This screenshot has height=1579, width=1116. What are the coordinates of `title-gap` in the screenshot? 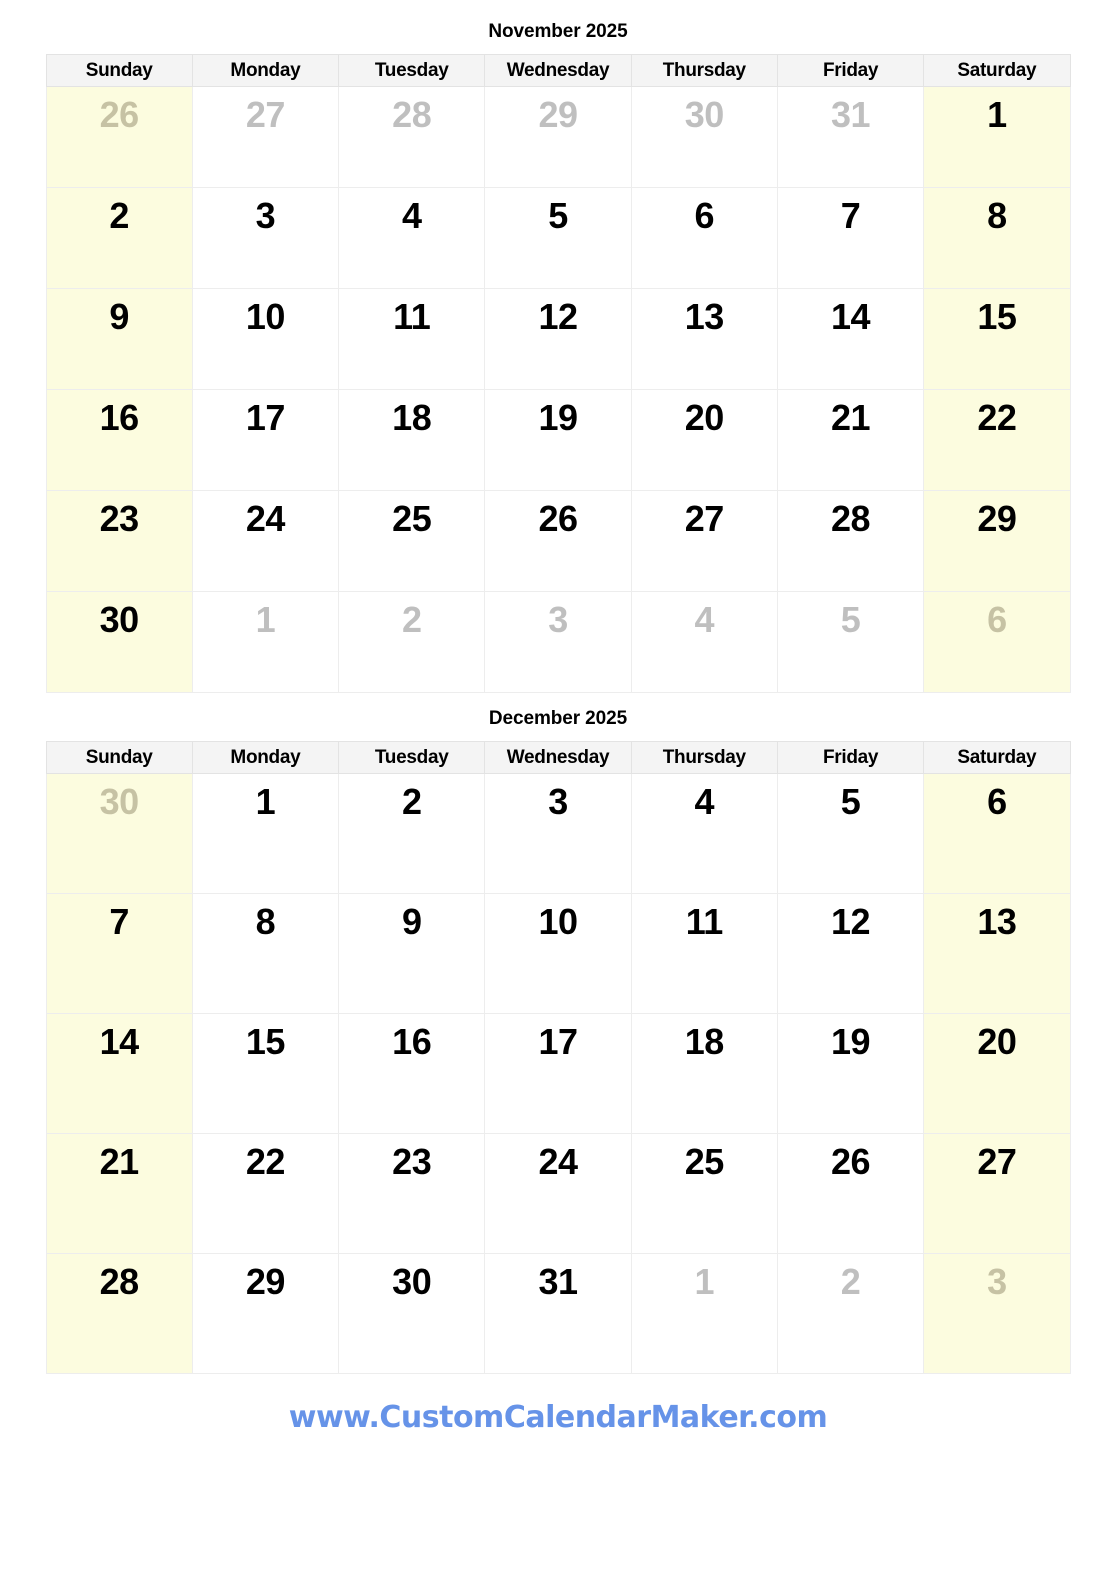 It's located at (558, 47).